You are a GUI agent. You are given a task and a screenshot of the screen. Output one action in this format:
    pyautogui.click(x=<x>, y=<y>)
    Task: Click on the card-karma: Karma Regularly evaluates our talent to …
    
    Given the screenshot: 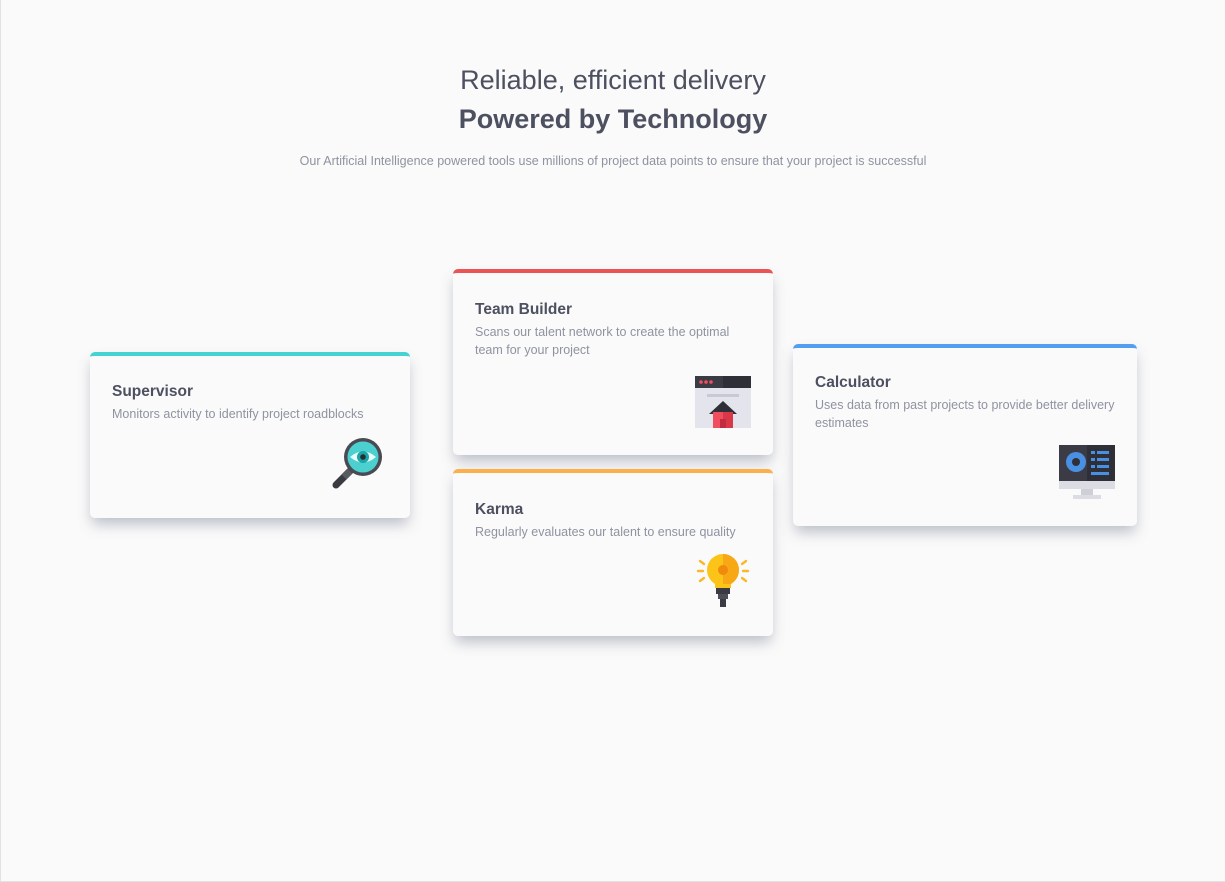 What is the action you would take?
    pyautogui.click(x=613, y=552)
    